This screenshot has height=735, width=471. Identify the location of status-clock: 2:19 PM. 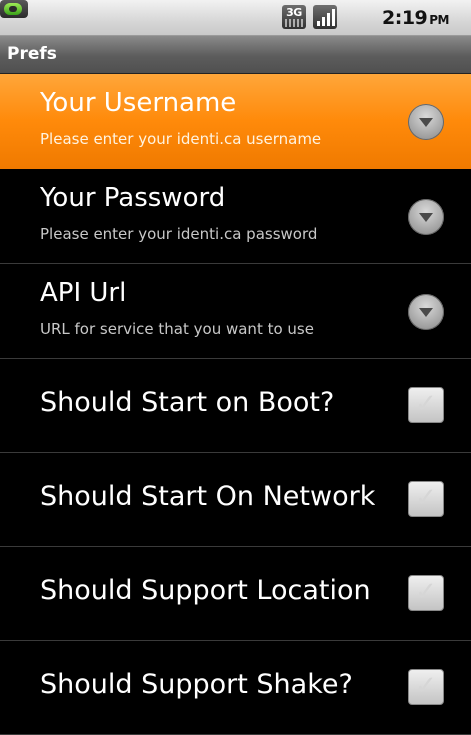
(416, 18).